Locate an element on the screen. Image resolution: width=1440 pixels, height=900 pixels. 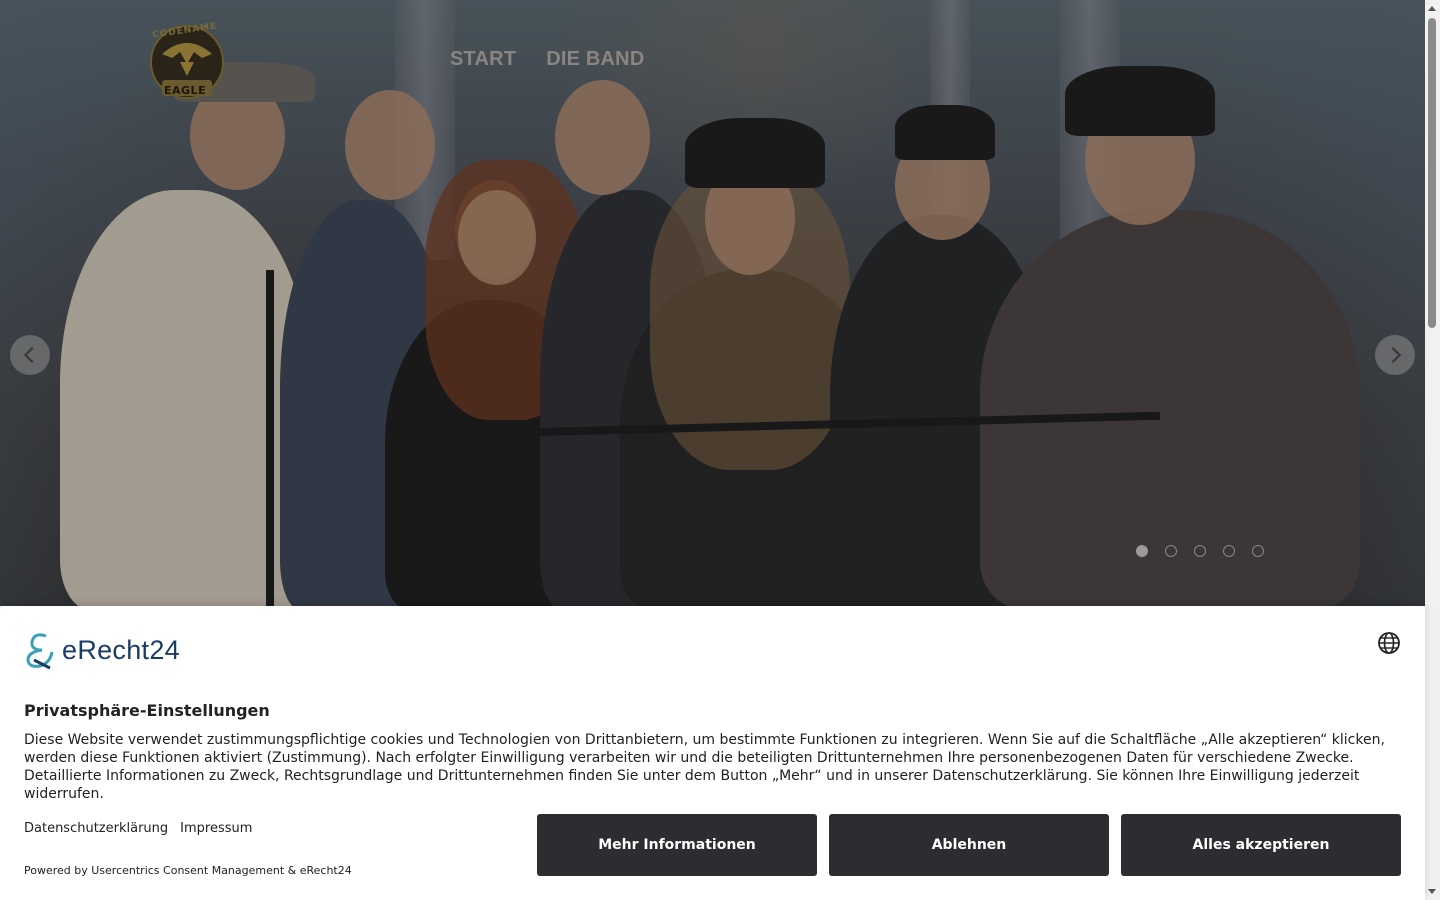
nav-die-band: DIE BAND is located at coordinates (595, 59).